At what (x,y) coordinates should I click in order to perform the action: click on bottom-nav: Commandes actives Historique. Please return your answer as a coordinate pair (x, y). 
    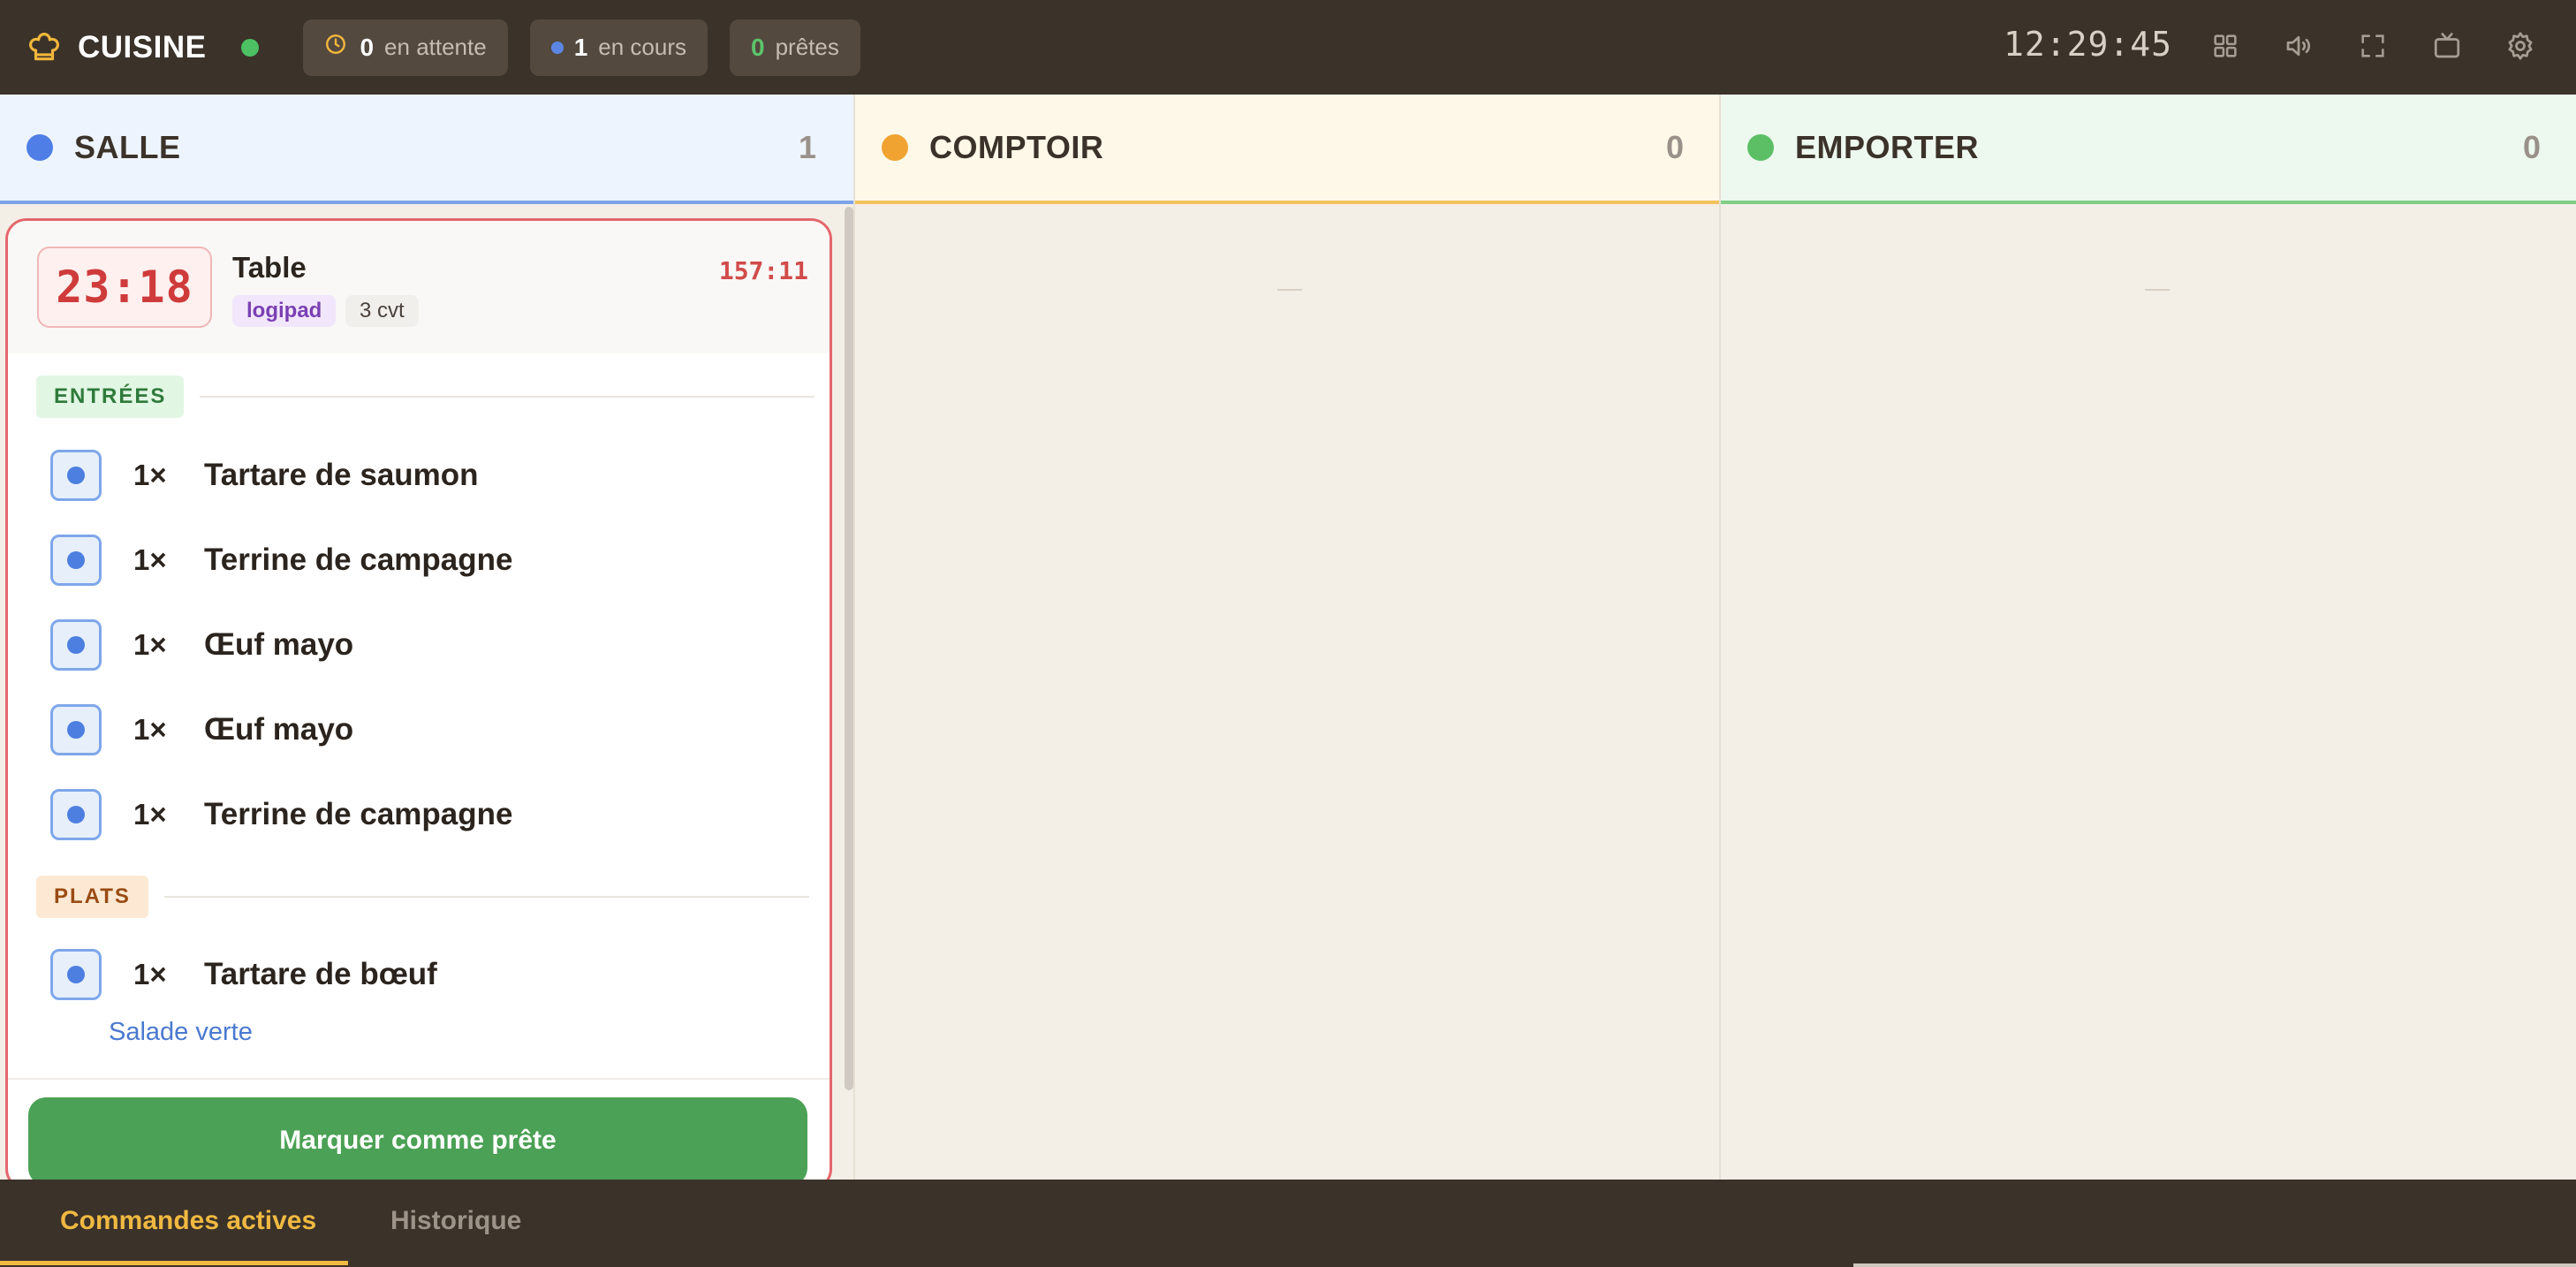
    Looking at the image, I should click on (1288, 1223).